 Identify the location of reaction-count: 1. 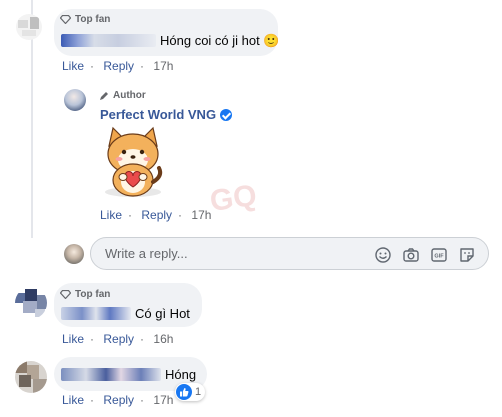
(198, 392).